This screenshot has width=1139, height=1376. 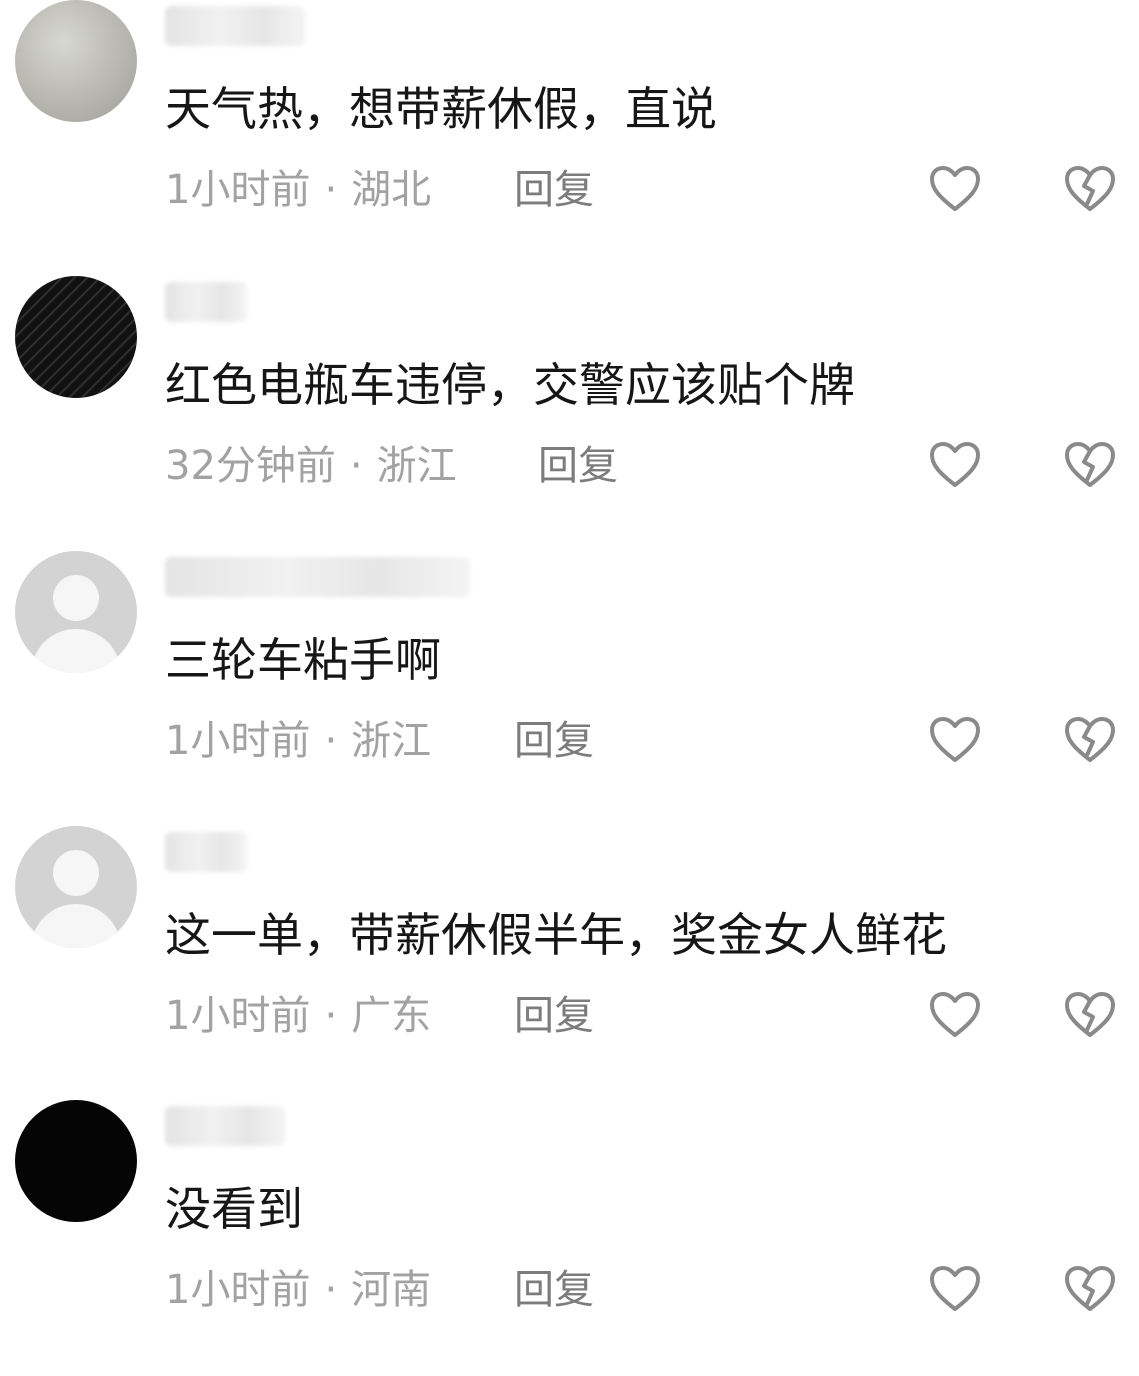 I want to click on comment-text: 没看到, so click(x=234, y=1209).